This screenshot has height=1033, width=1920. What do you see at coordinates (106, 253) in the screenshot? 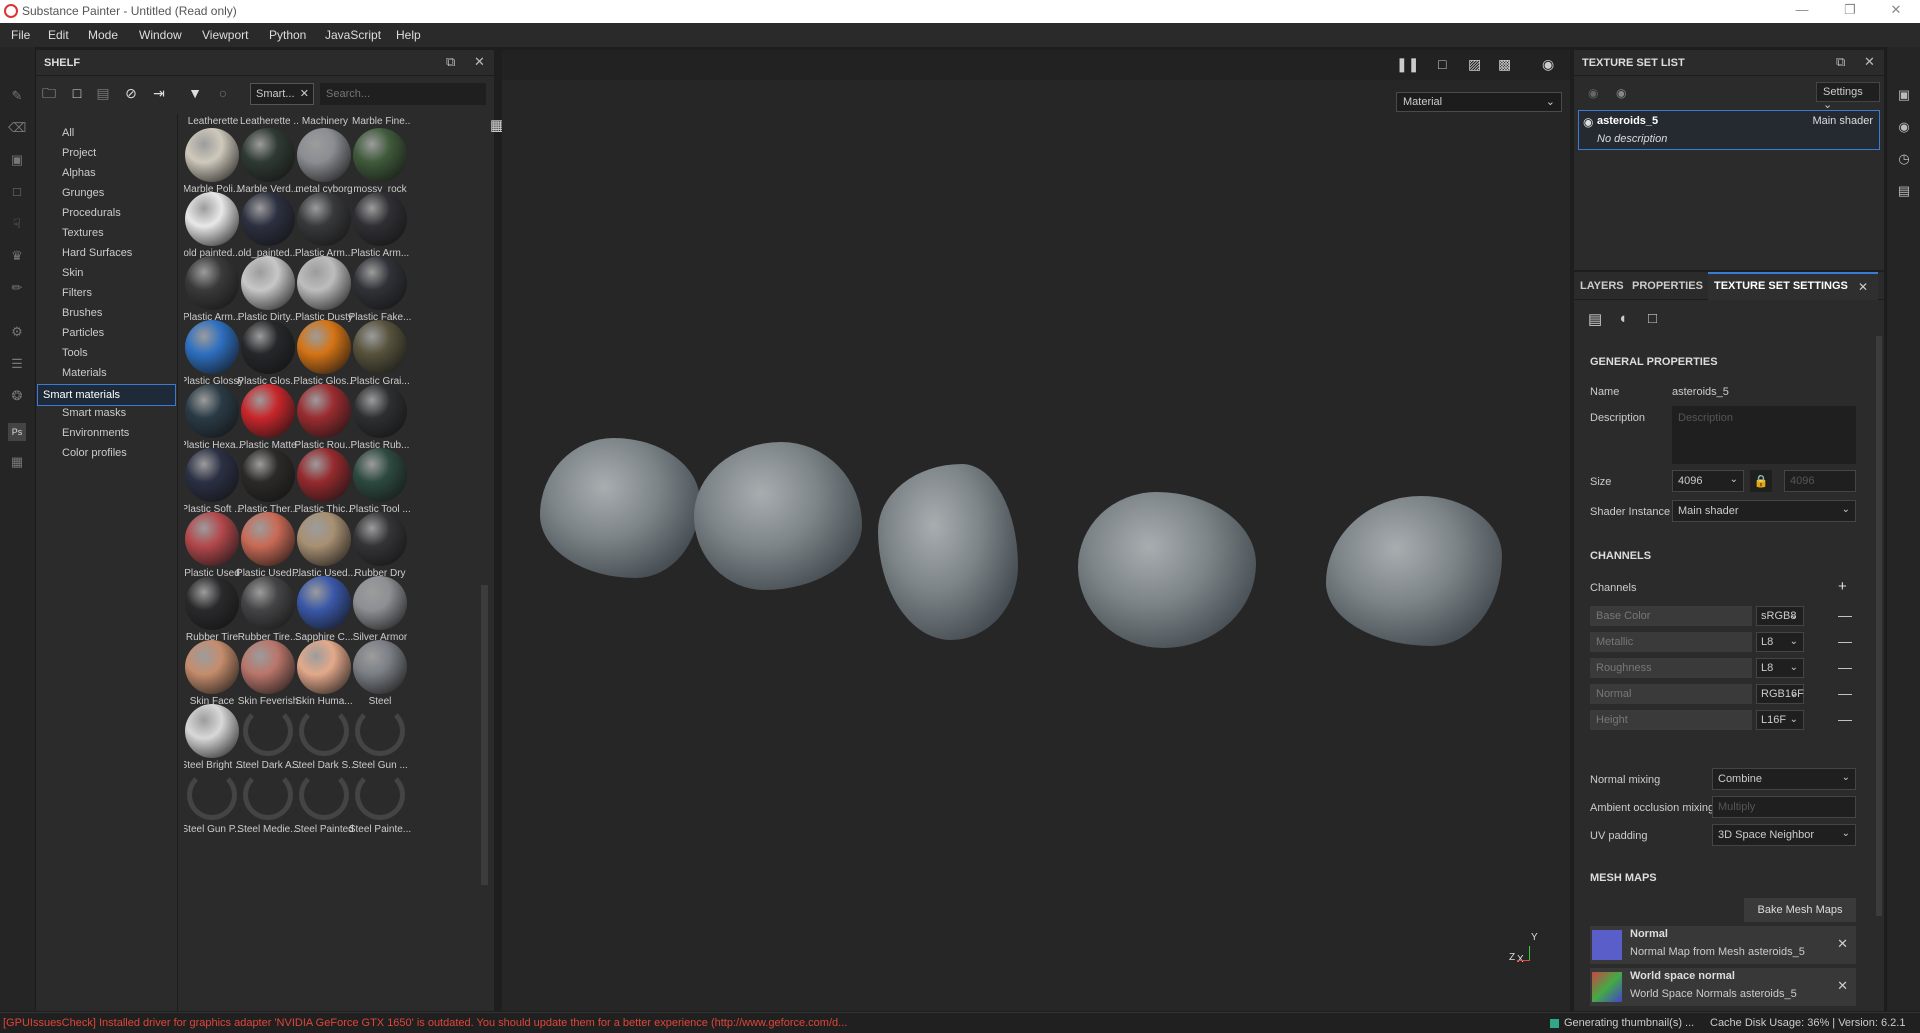
I see `category-hard-surfaces: Hard Surfaces` at bounding box center [106, 253].